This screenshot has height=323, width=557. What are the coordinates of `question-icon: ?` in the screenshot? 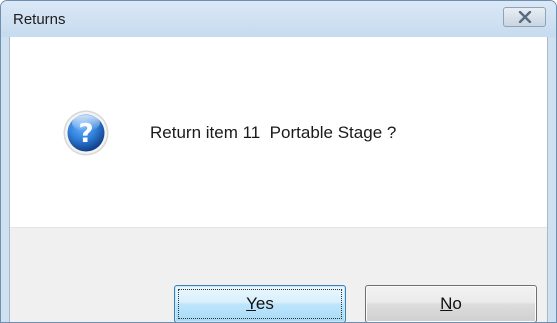 It's located at (86, 133).